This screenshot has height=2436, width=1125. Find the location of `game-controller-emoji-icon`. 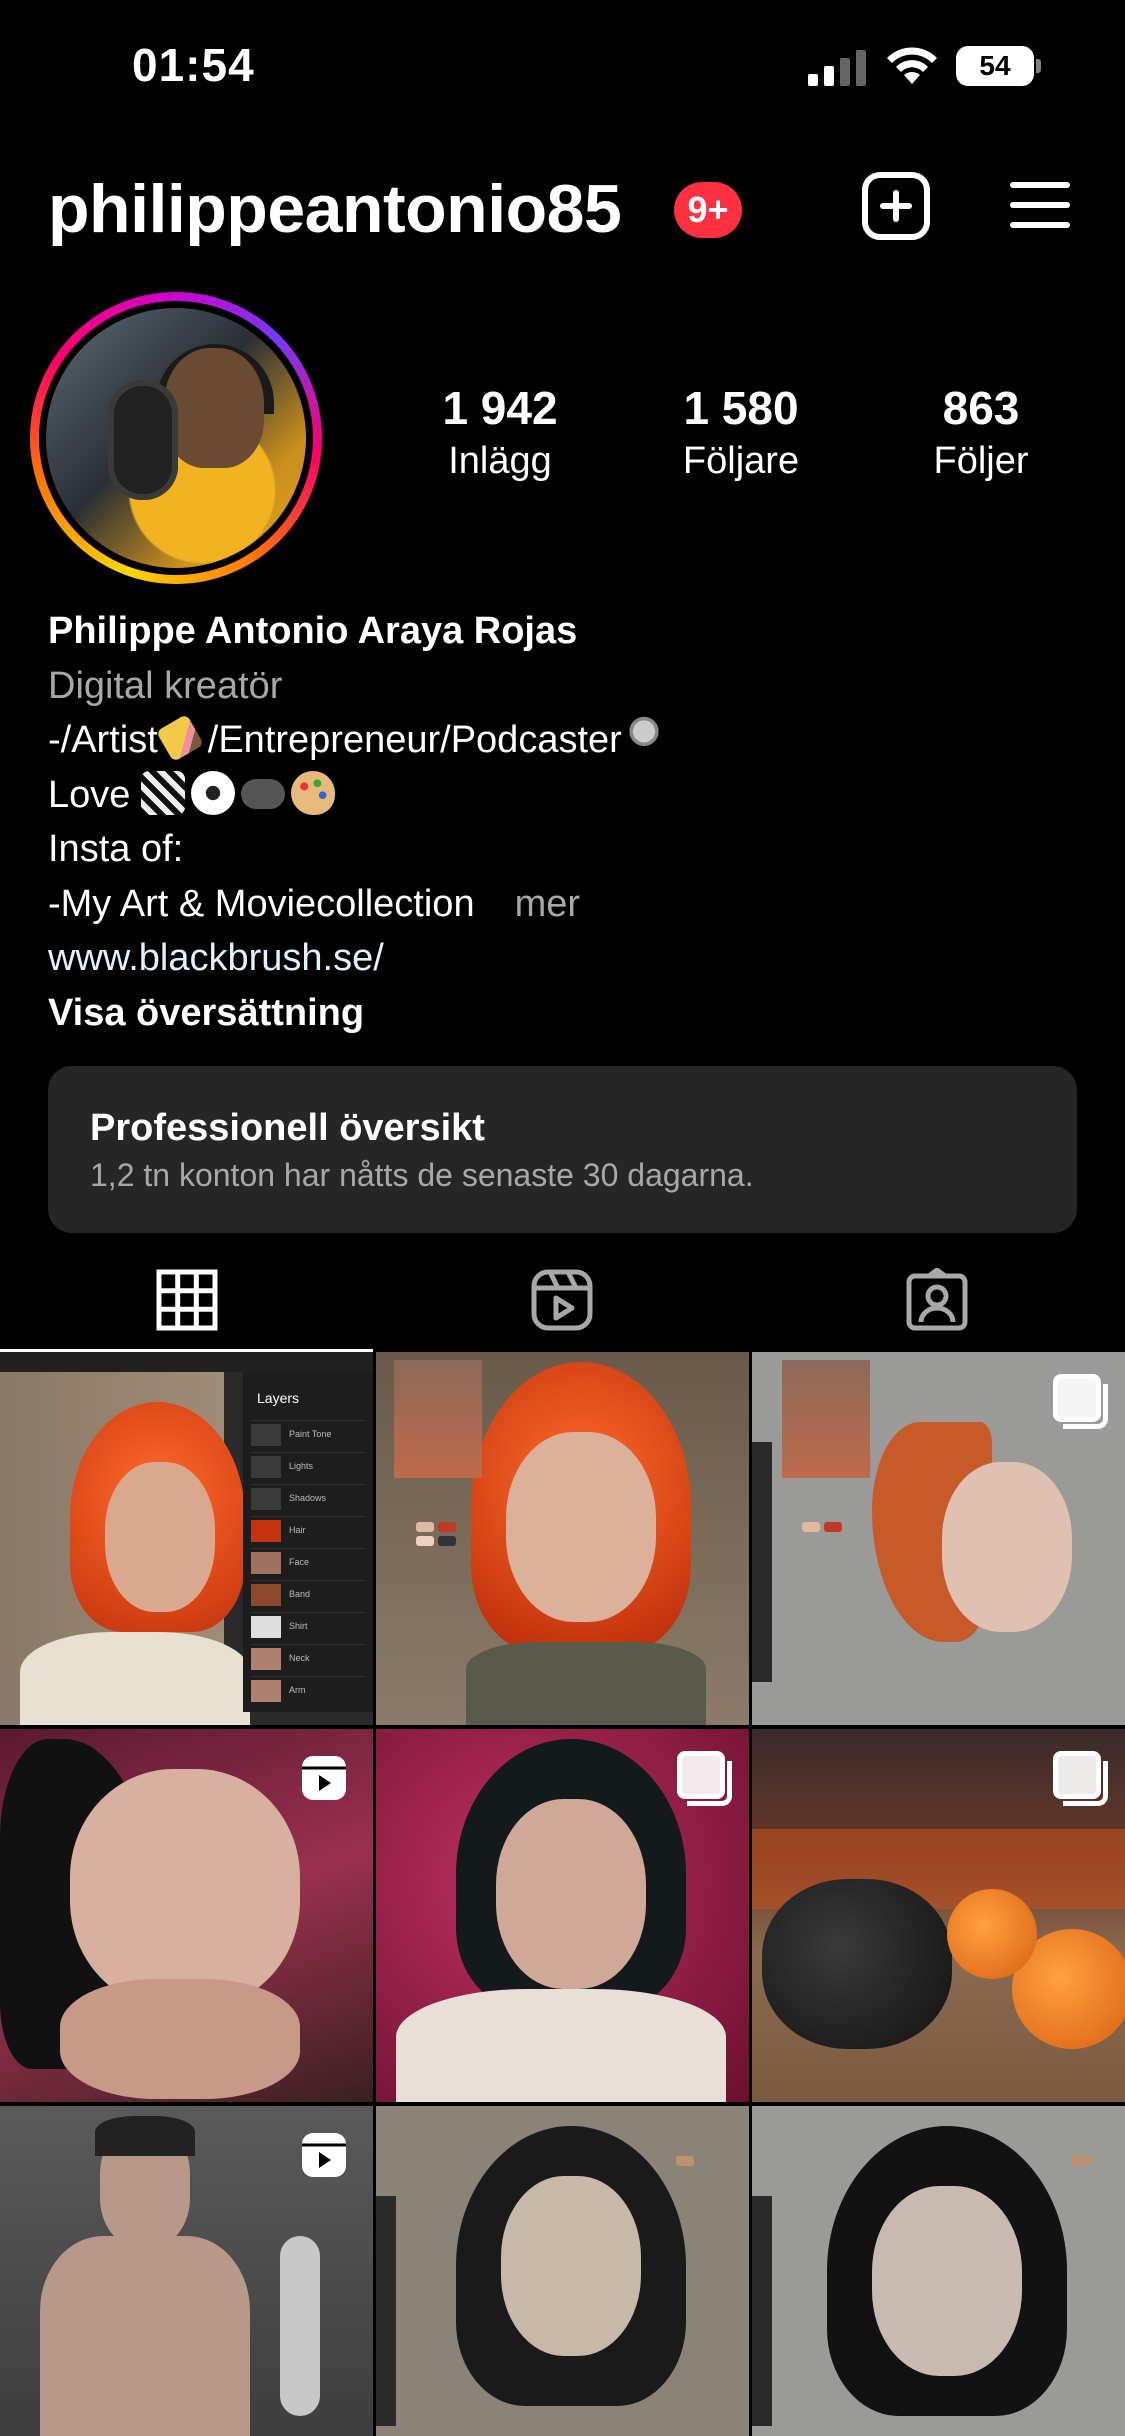

game-controller-emoji-icon is located at coordinates (262, 793).